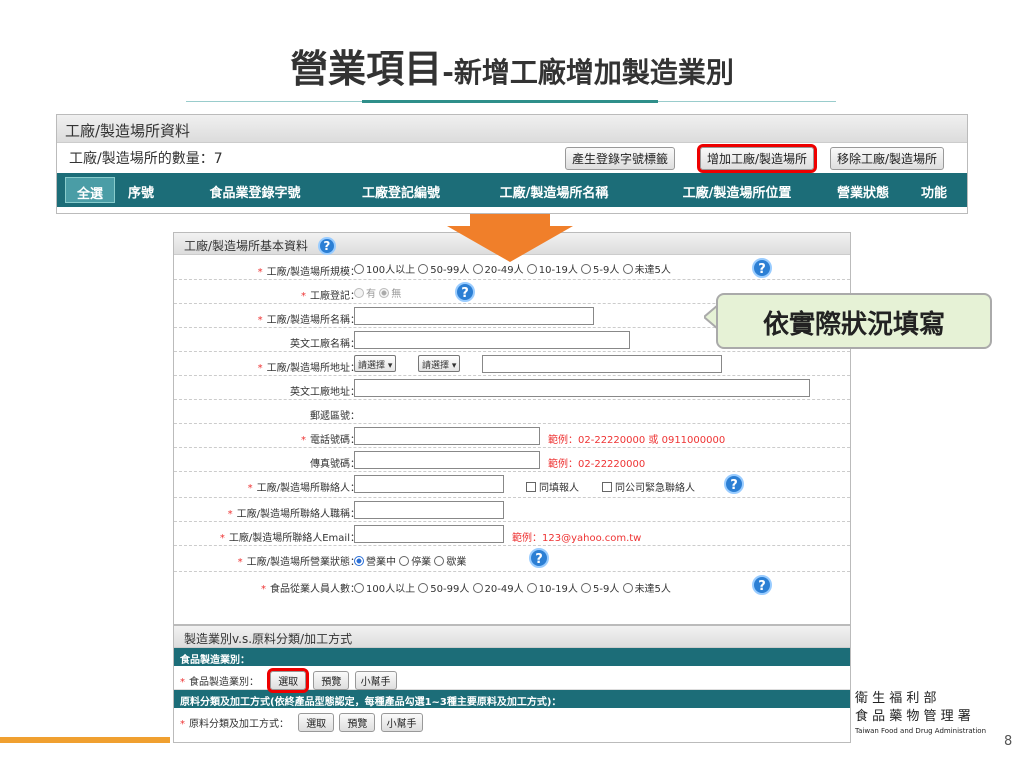 The image size is (1024, 766). I want to click on category-select-button: 選取, so click(288, 680).